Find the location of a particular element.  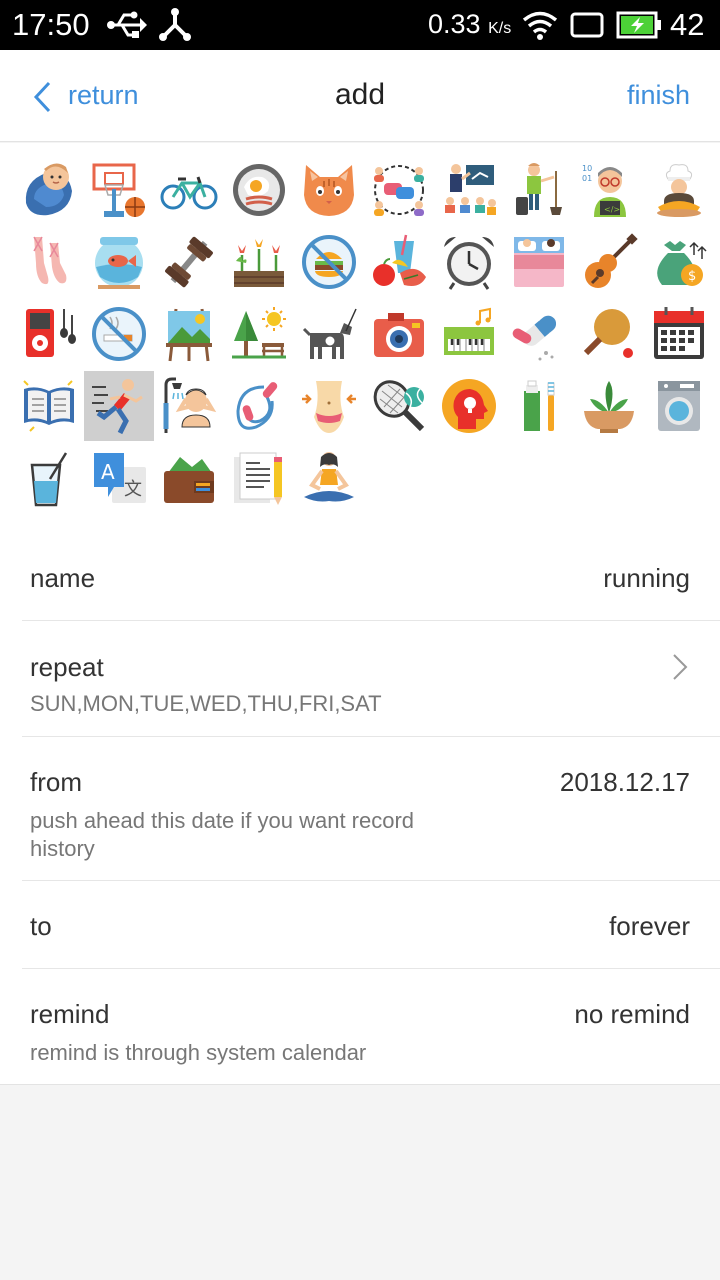

name-value: running is located at coordinates (646, 578).